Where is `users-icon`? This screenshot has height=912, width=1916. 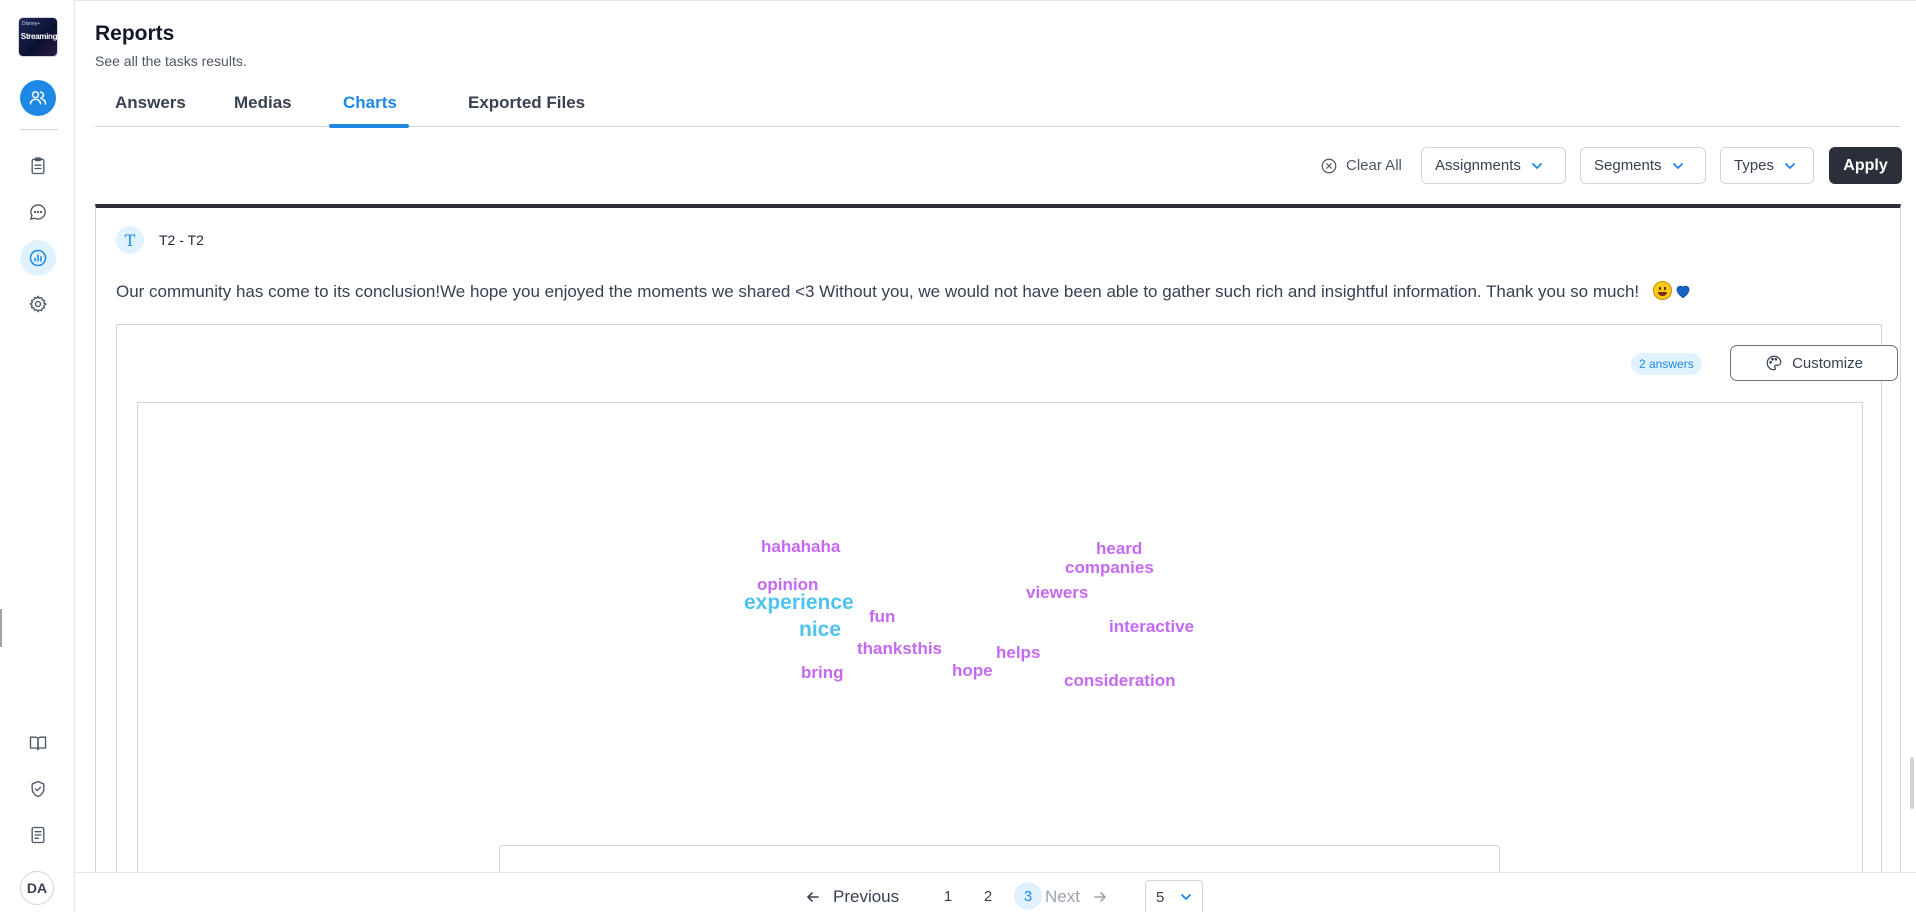
users-icon is located at coordinates (38, 98).